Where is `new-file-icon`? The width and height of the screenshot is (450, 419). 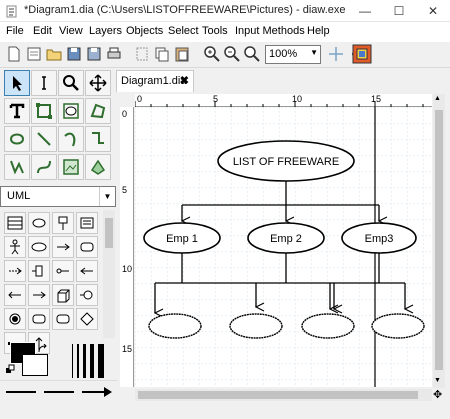
new-file-icon is located at coordinates (14, 54).